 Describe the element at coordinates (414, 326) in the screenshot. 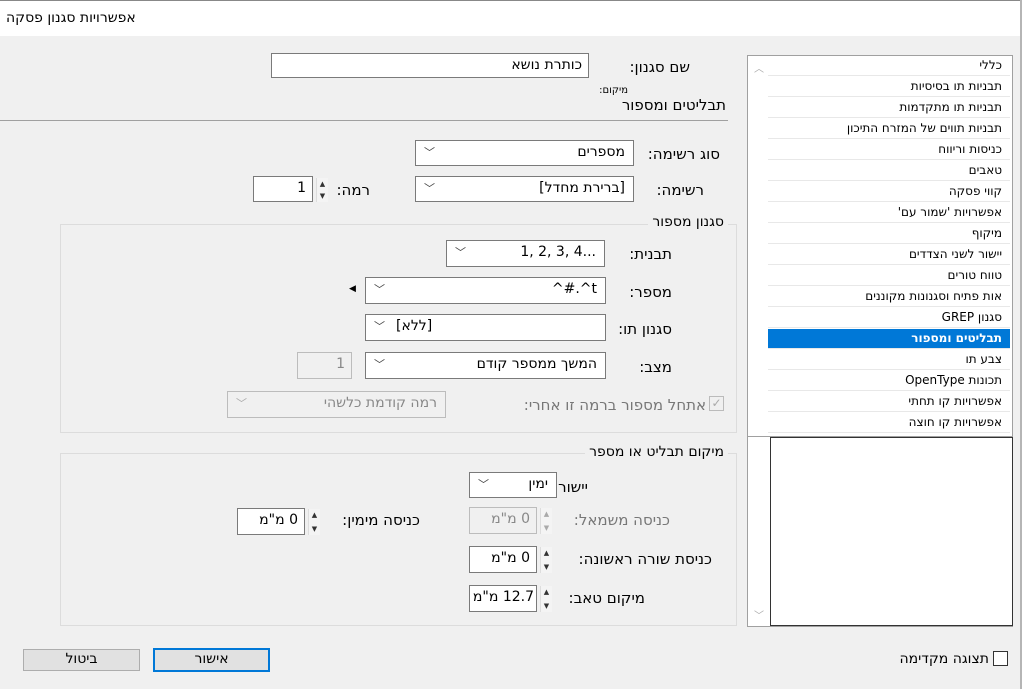

I see `char-style-value: [ללא]` at that location.